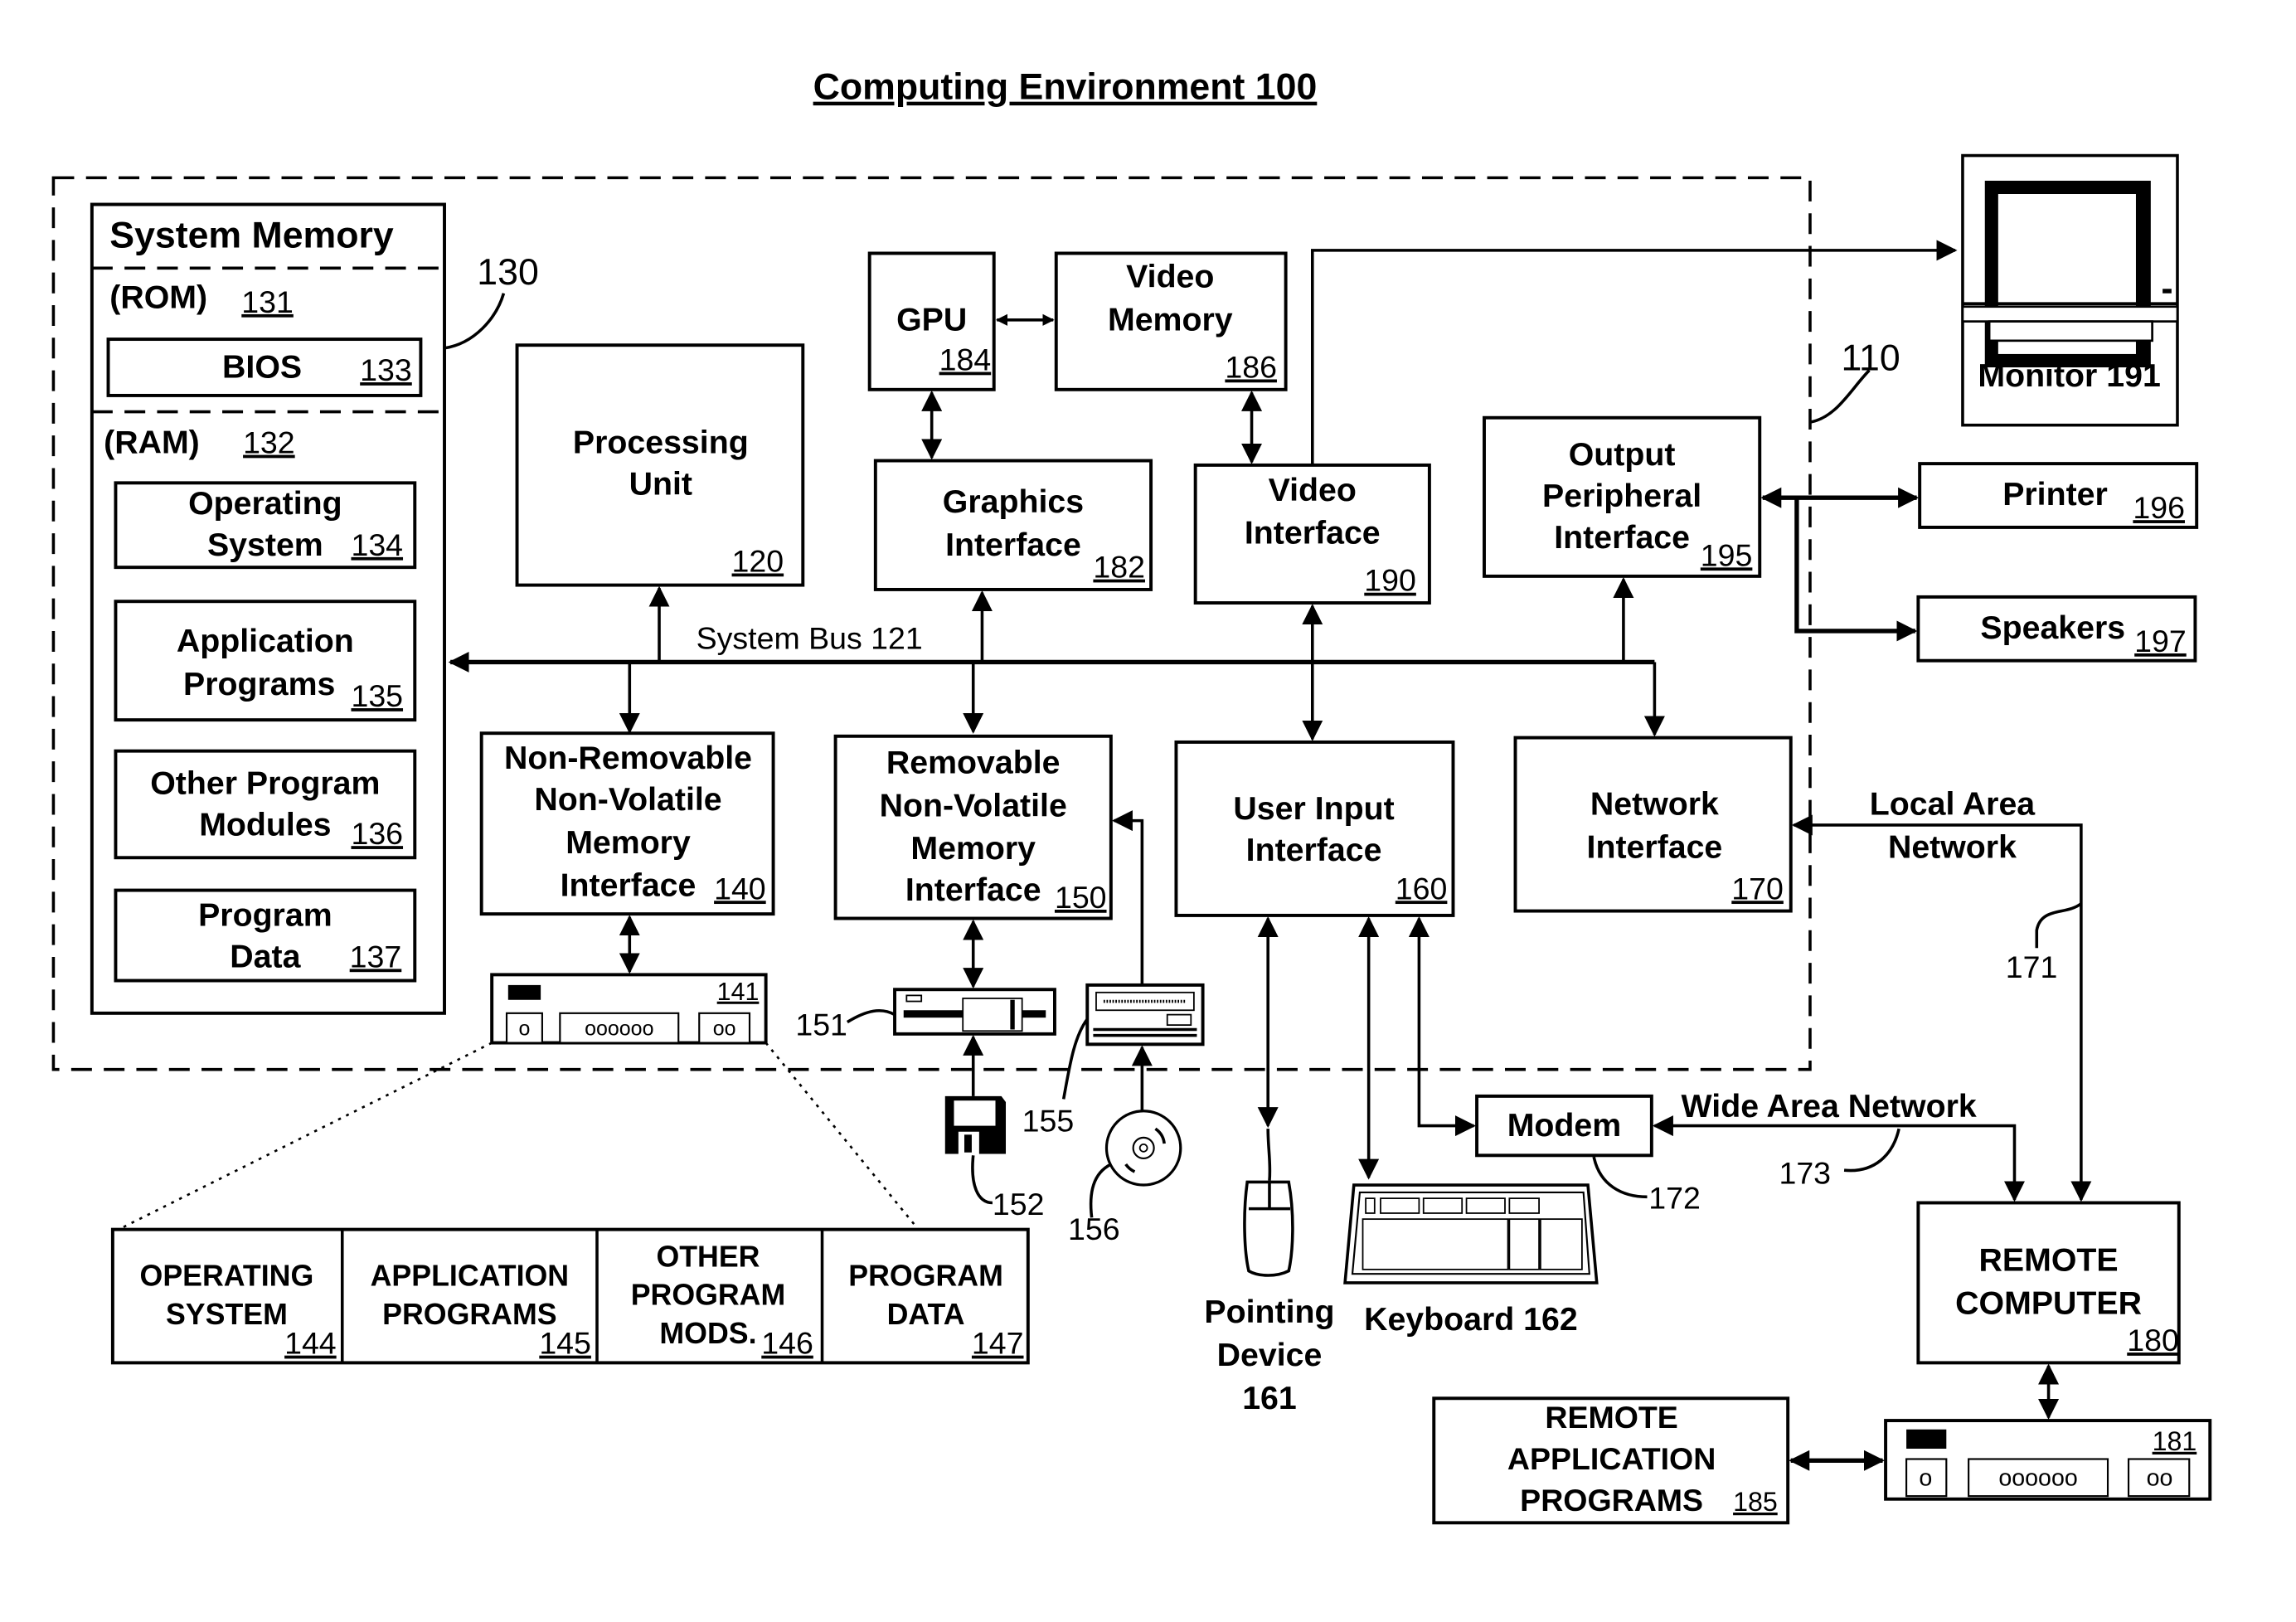 The image size is (2296, 1622). I want to click on stored-item-label: MODS., so click(707, 1333).